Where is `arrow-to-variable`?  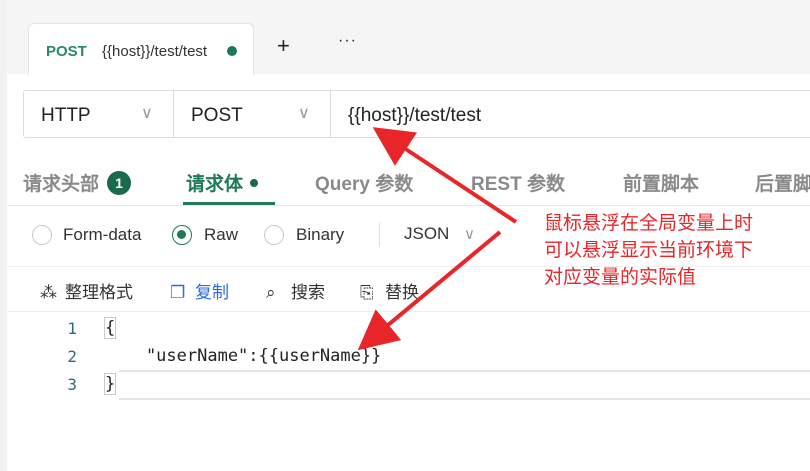 arrow-to-variable is located at coordinates (429, 290).